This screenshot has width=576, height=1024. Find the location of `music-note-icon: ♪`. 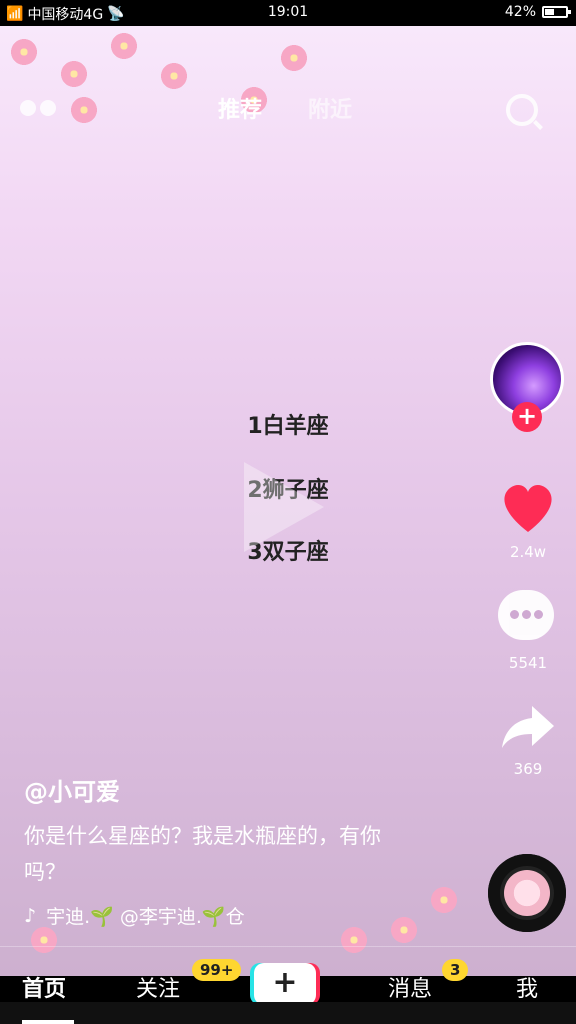

music-note-icon: ♪ is located at coordinates (30, 915).